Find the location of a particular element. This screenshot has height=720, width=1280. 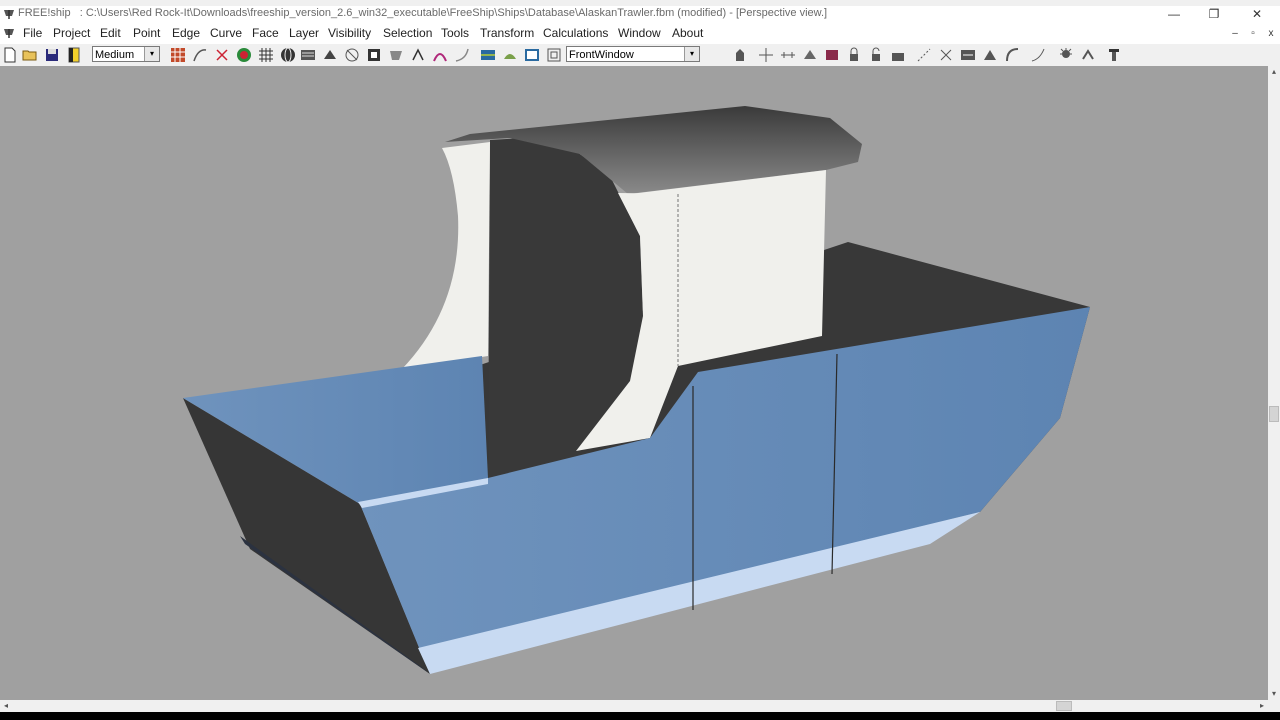

extrude-icon is located at coordinates (946, 55).